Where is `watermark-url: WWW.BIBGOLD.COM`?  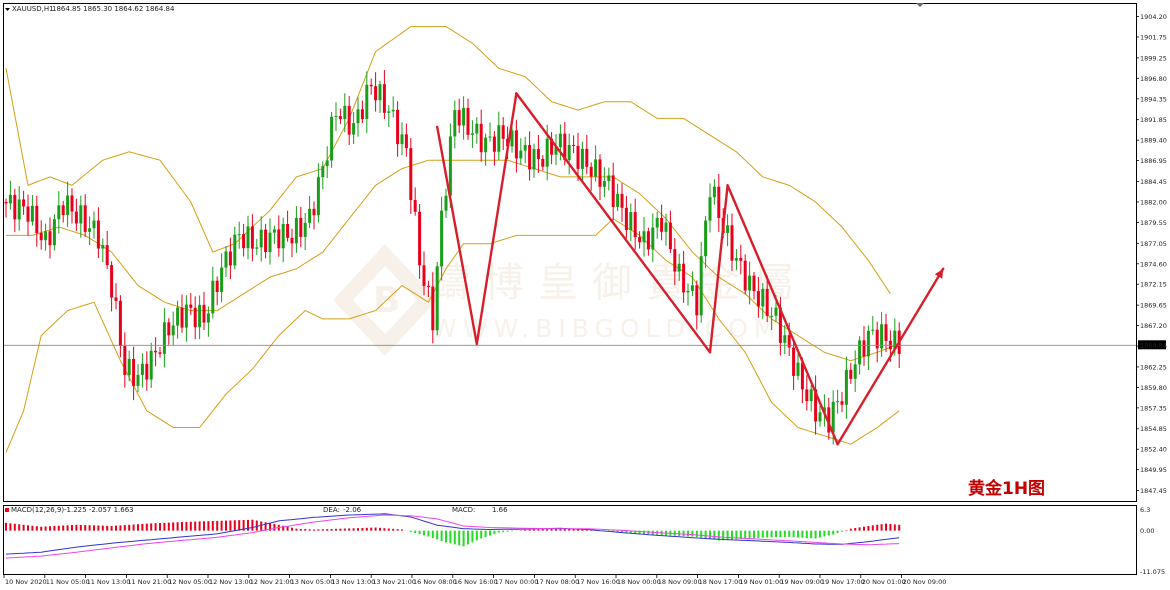
watermark-url: WWW.BIBGOLD.COM is located at coordinates (606, 328).